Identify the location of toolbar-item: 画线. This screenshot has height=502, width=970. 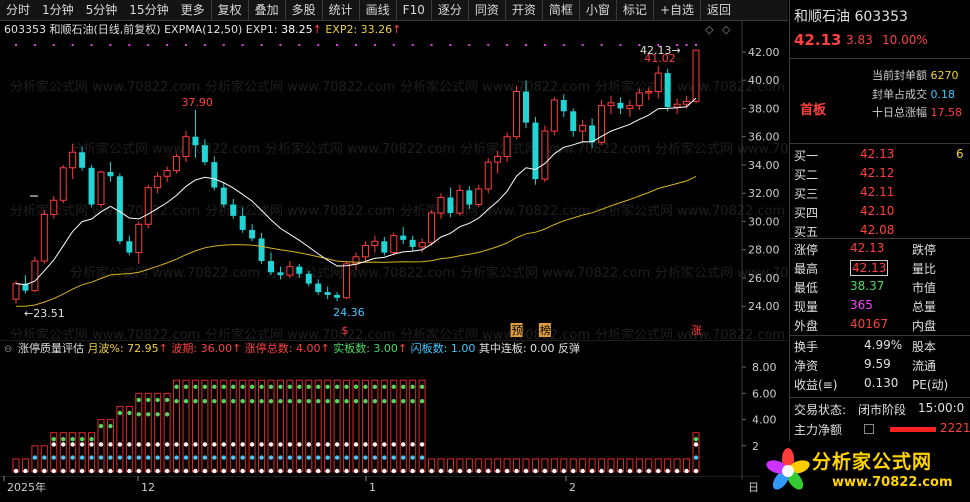
(377, 10).